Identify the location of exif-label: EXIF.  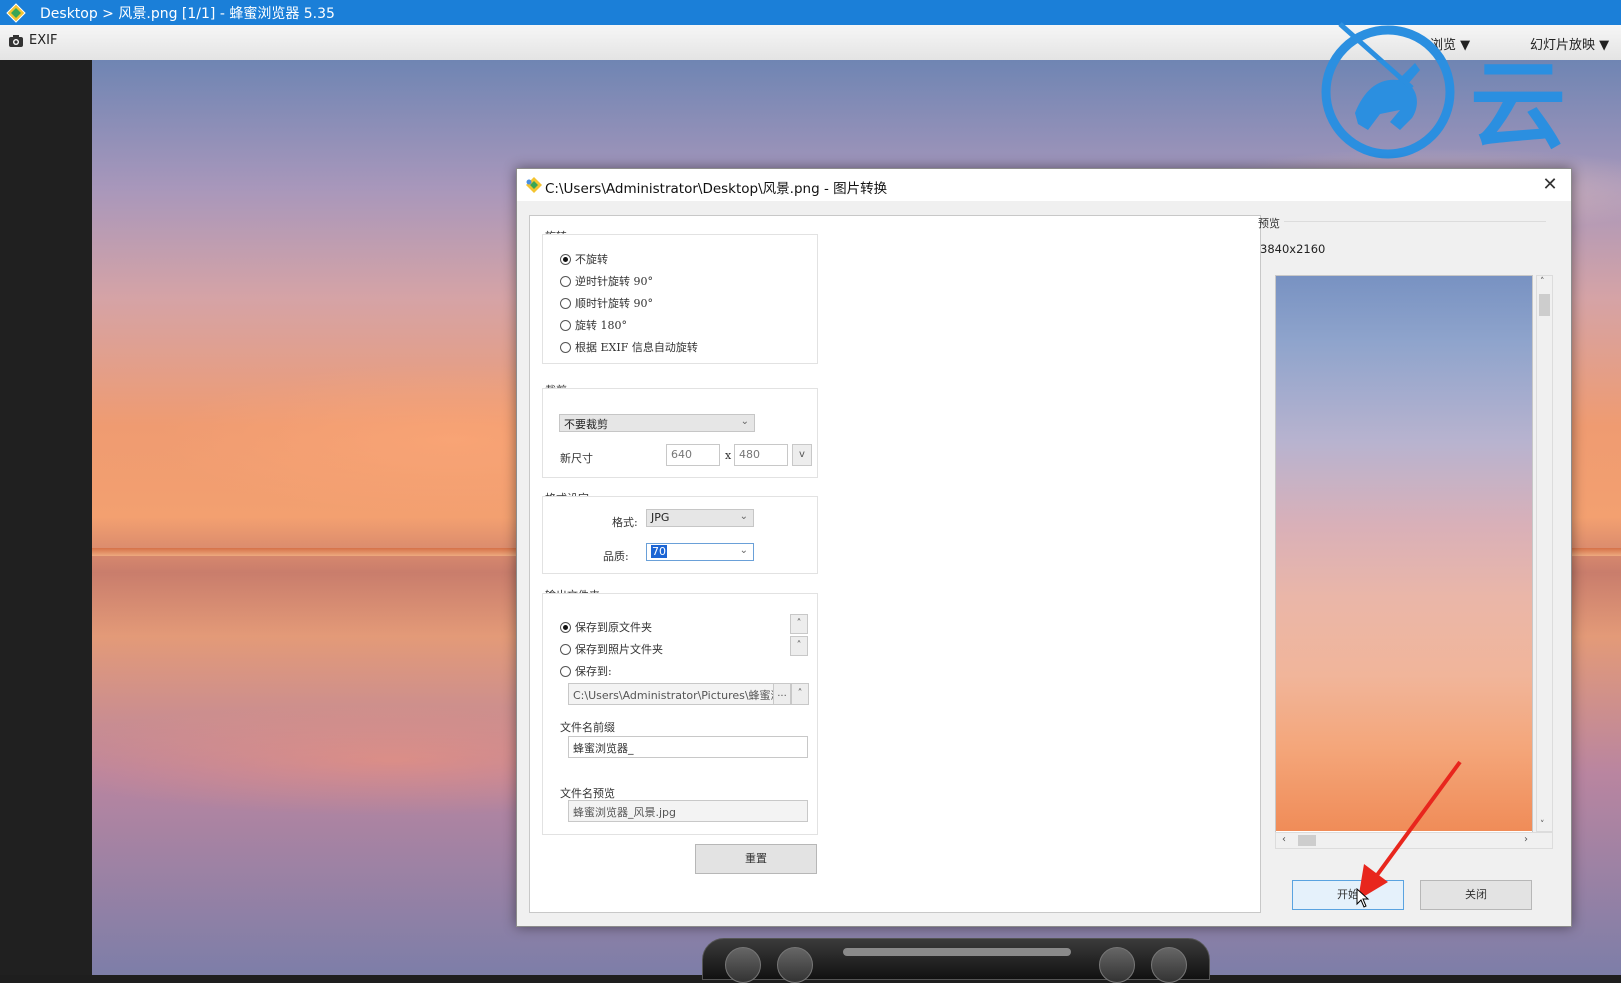
(43, 40).